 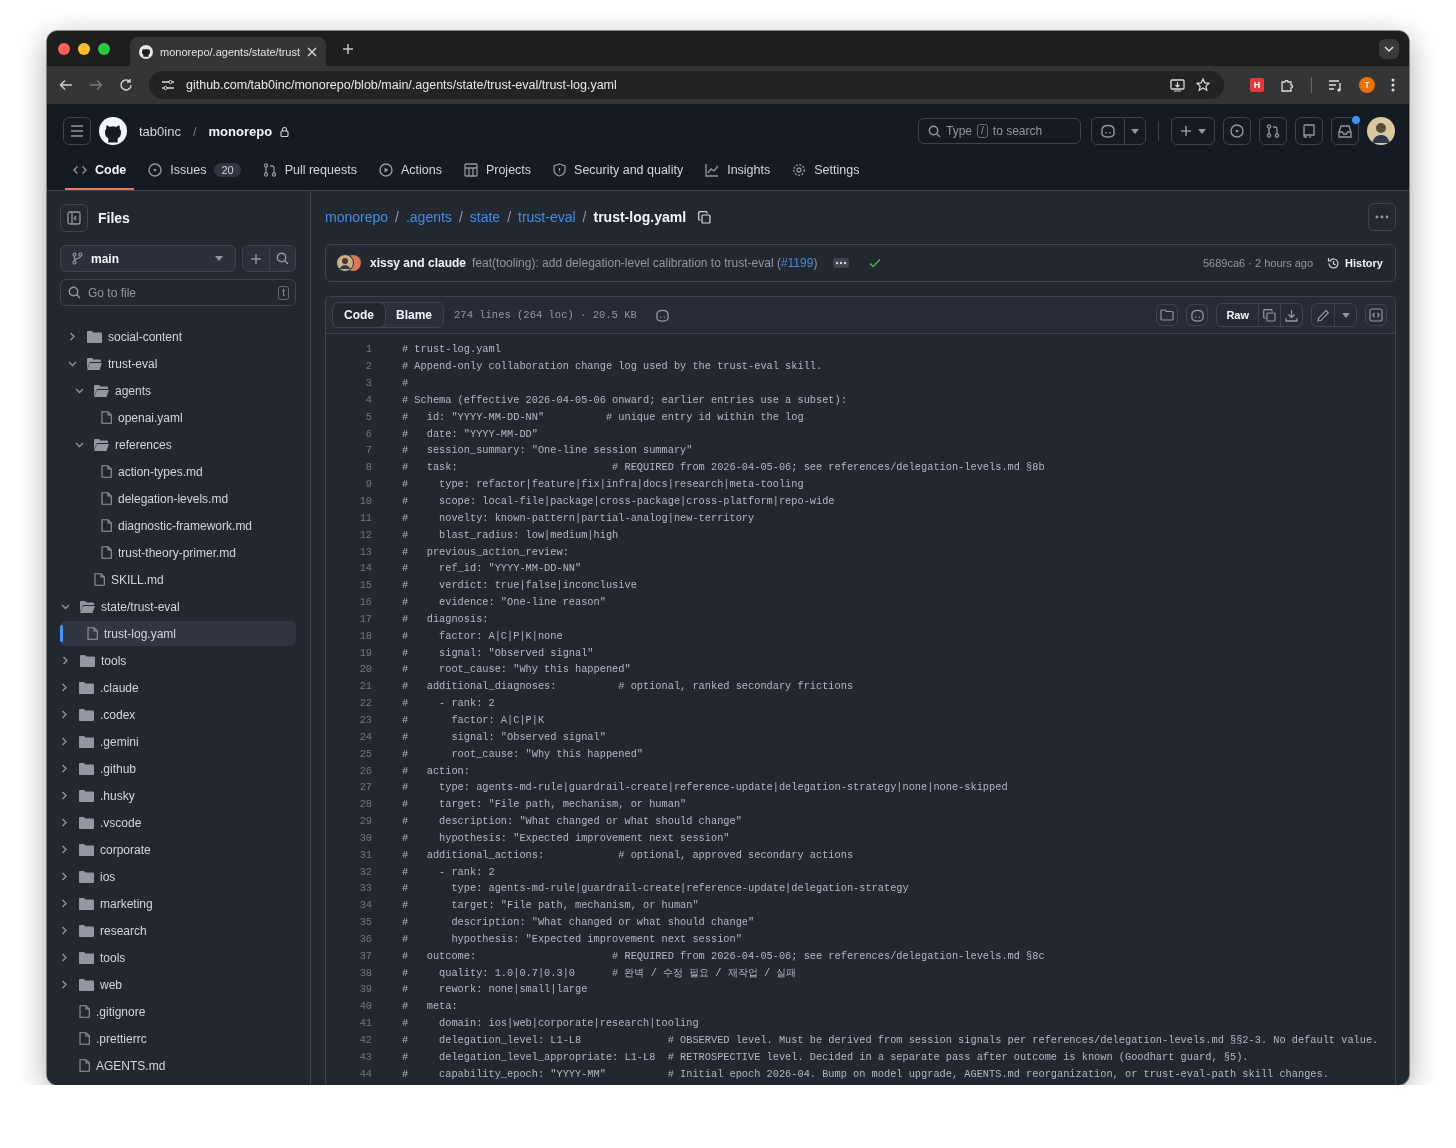 I want to click on commit-authors: xissy and claude, so click(x=418, y=263).